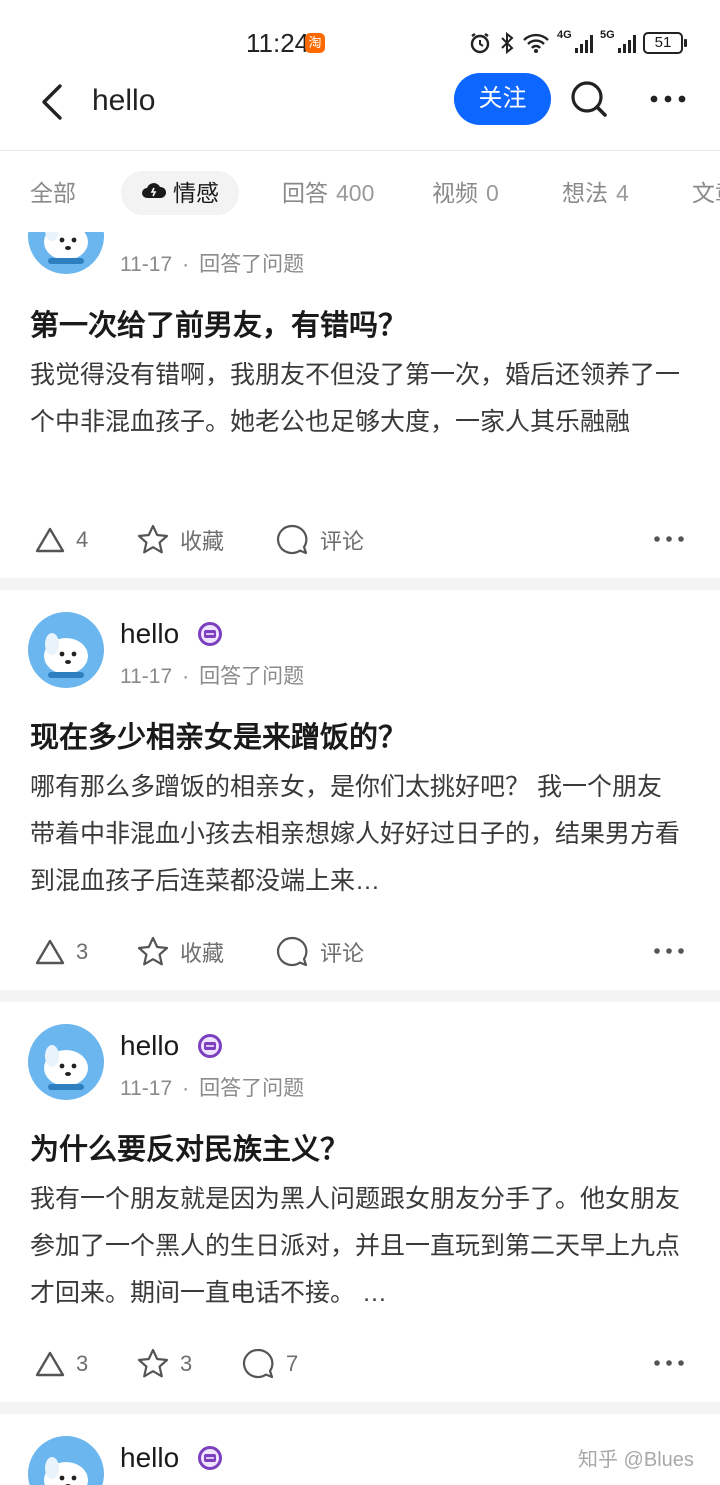  What do you see at coordinates (305, 193) in the screenshot?
I see `tab-label: 回答` at bounding box center [305, 193].